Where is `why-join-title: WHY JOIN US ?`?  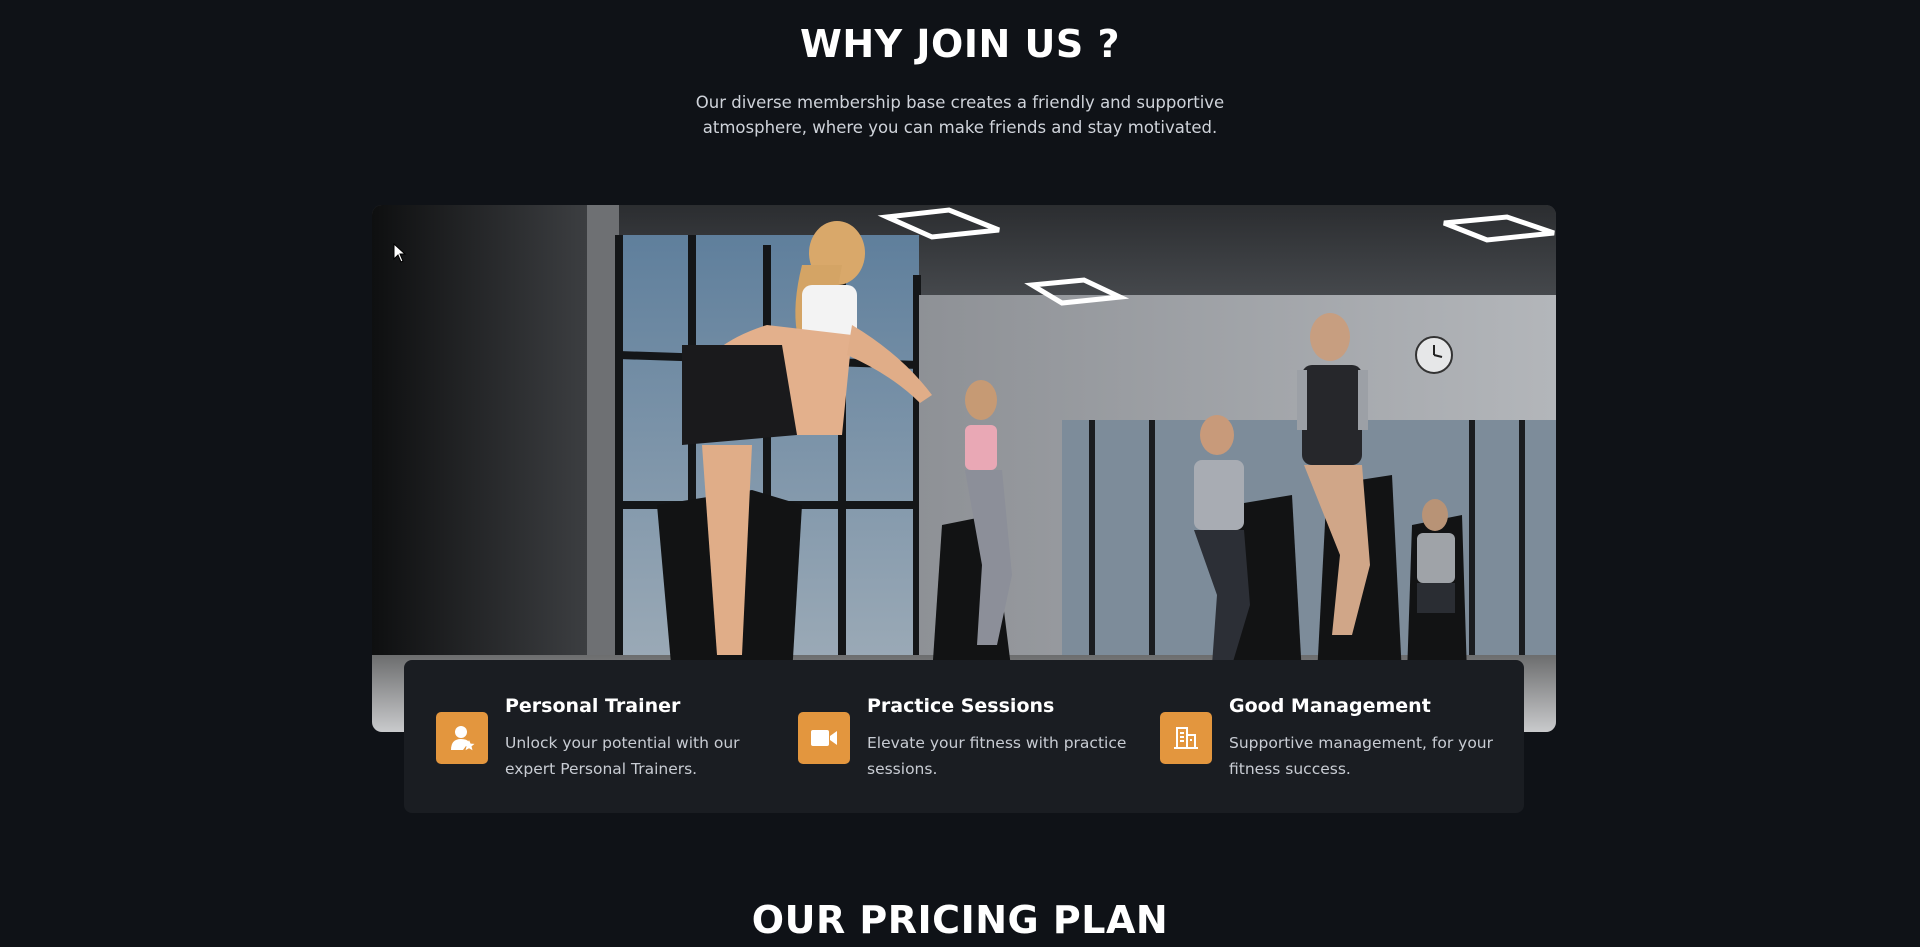
why-join-title: WHY JOIN US ? is located at coordinates (960, 44).